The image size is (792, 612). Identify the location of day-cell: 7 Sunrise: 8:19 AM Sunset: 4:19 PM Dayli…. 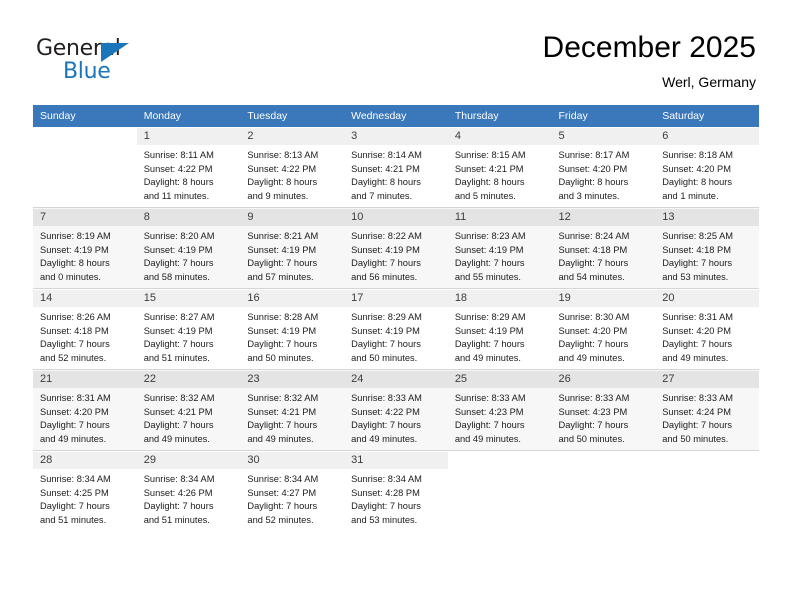
(85, 248).